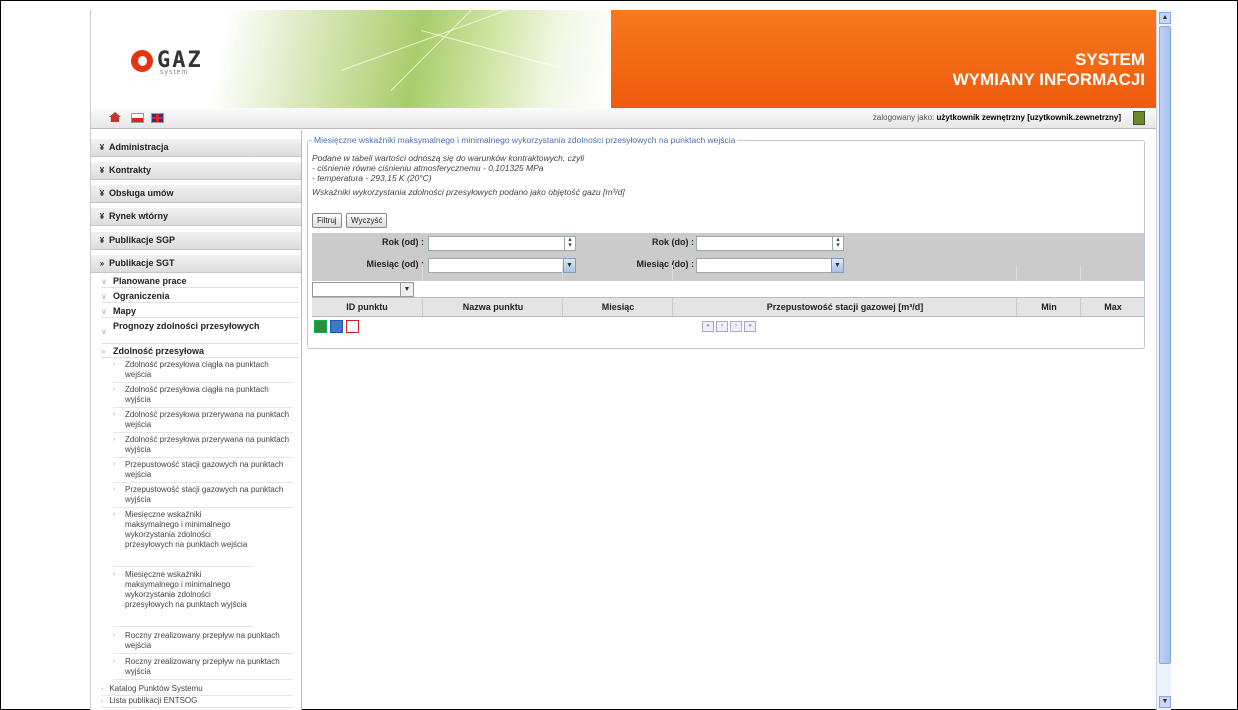 Image resolution: width=1238 pixels, height=710 pixels. I want to click on banner-orange-panel: SYSTEM WYMIANY INFORMACJI, so click(884, 59).